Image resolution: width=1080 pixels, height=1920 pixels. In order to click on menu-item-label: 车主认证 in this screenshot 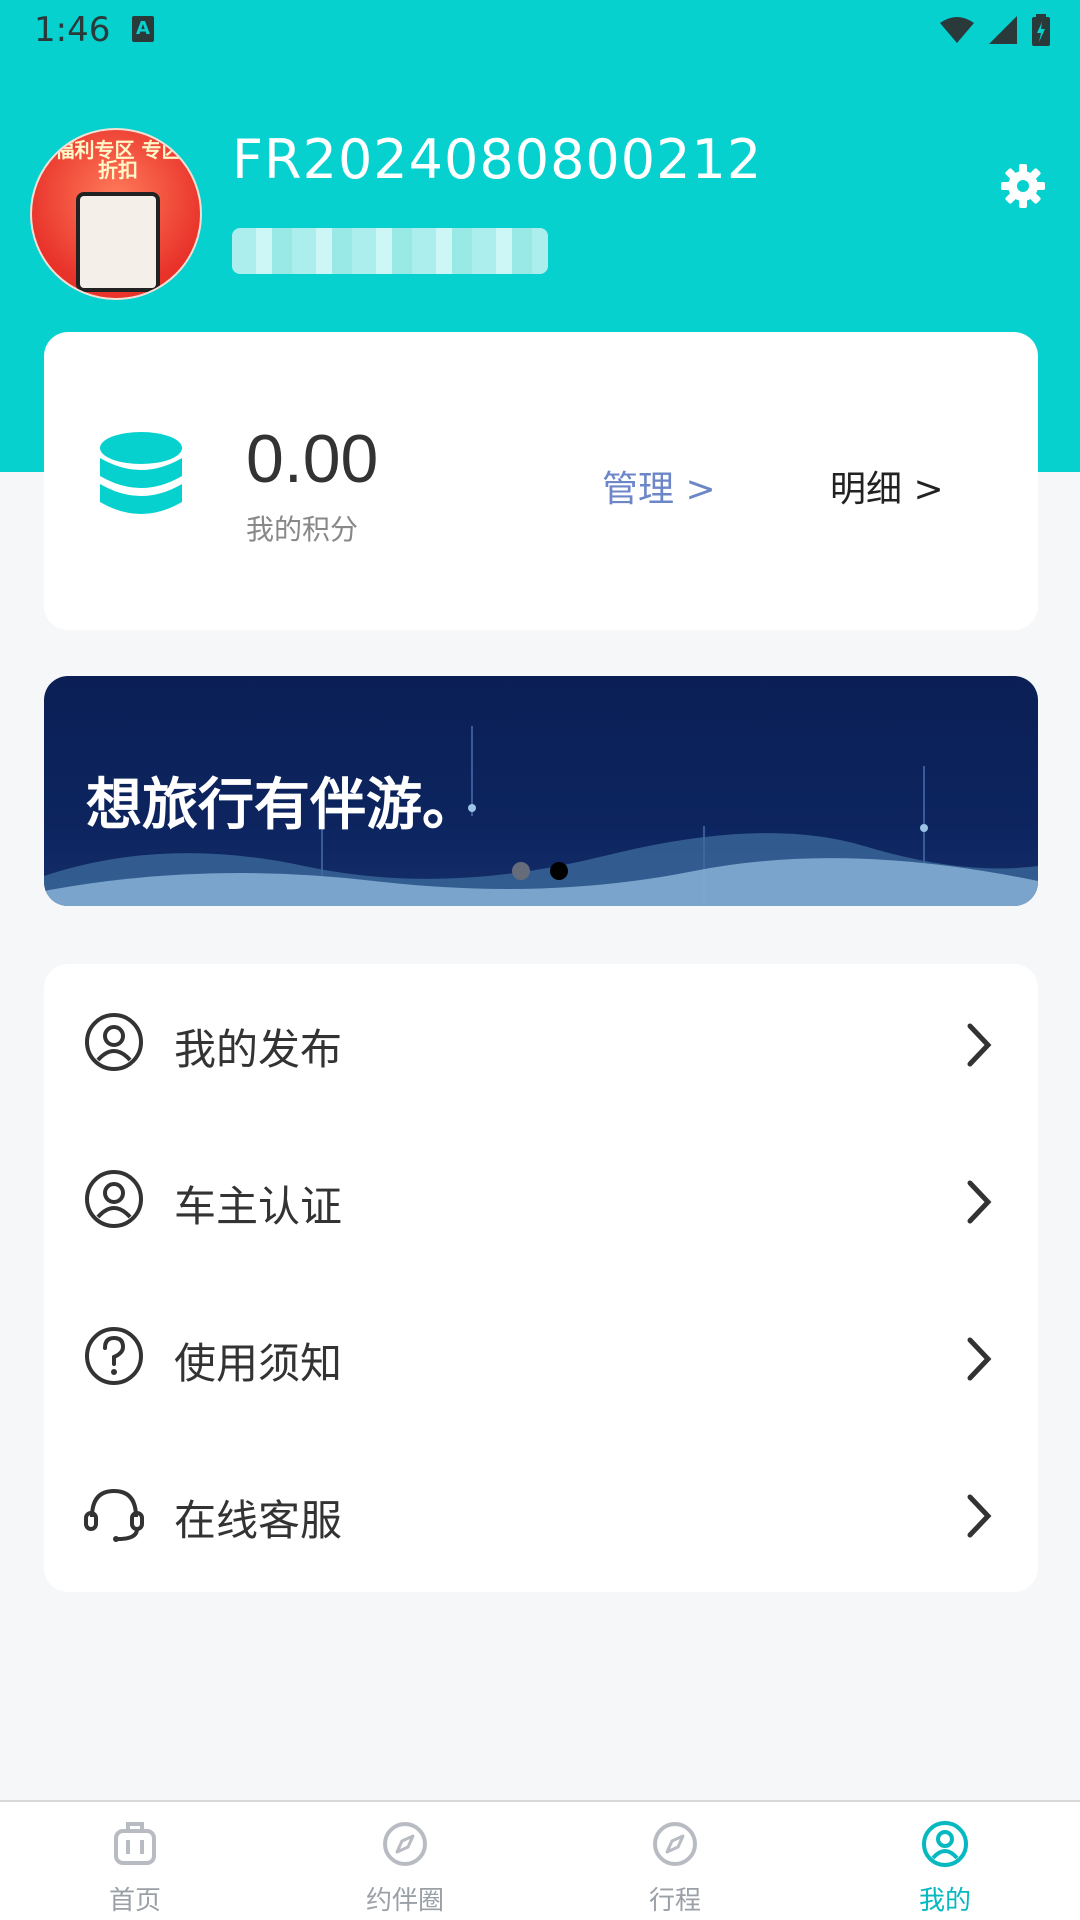, I will do `click(258, 1206)`.